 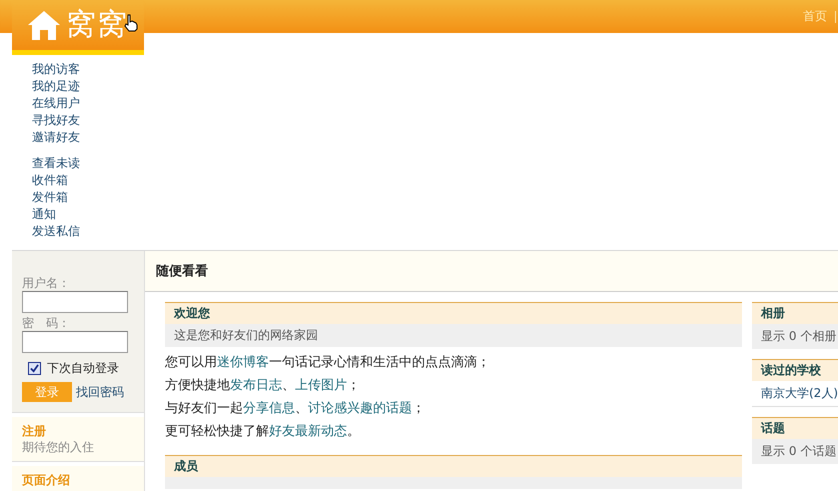 What do you see at coordinates (182, 271) in the screenshot?
I see `page-title: 随便看看` at bounding box center [182, 271].